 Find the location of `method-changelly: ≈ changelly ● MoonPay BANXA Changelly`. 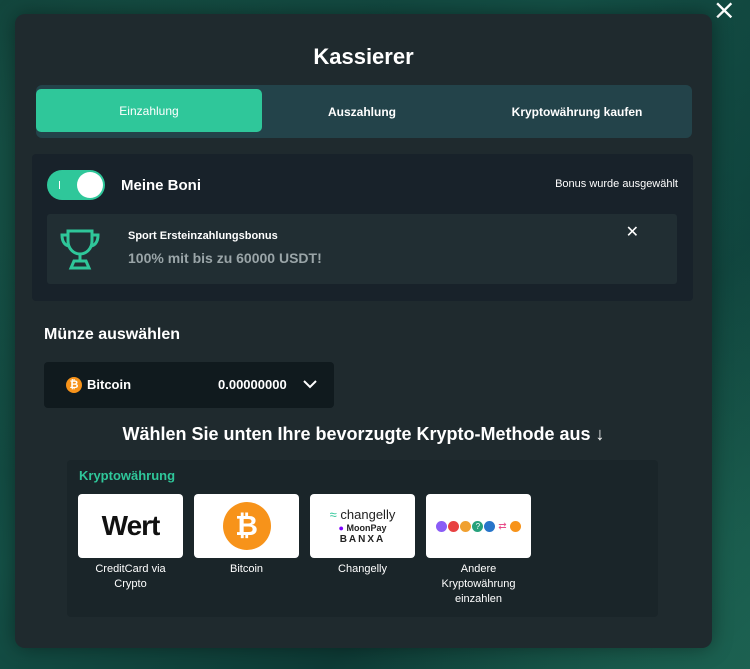

method-changelly: ≈ changelly ● MoonPay BANXA Changelly is located at coordinates (362, 535).